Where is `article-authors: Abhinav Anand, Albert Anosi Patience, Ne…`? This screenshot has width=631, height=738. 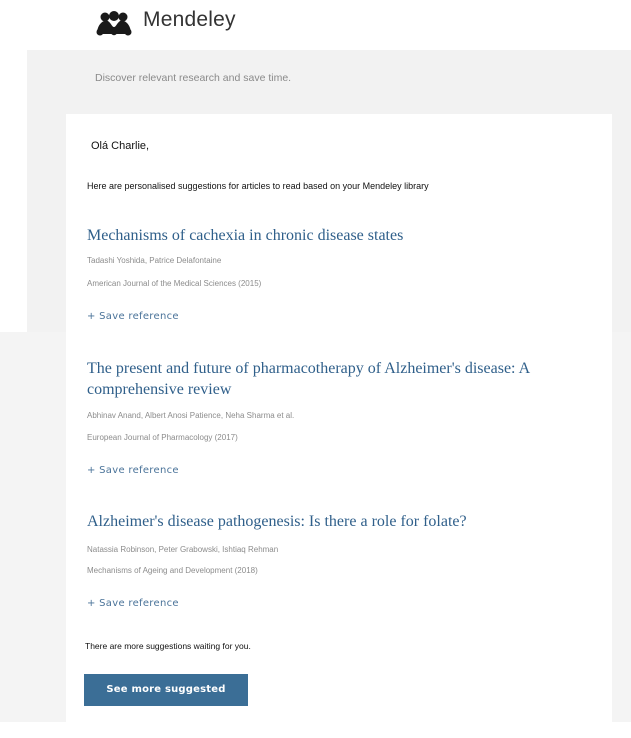
article-authors: Abhinav Anand, Albert Anosi Patience, Ne… is located at coordinates (191, 415).